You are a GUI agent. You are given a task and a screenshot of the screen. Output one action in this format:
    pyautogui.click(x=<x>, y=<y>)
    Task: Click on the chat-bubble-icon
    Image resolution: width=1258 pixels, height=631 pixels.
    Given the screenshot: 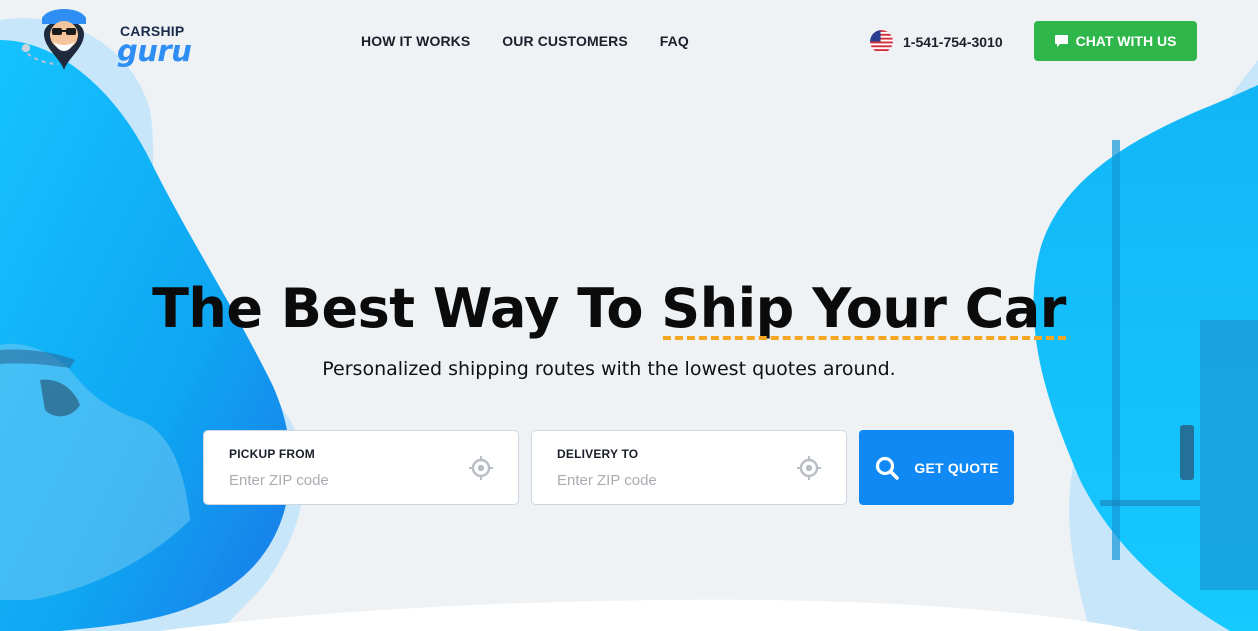 What is the action you would take?
    pyautogui.click(x=1061, y=41)
    